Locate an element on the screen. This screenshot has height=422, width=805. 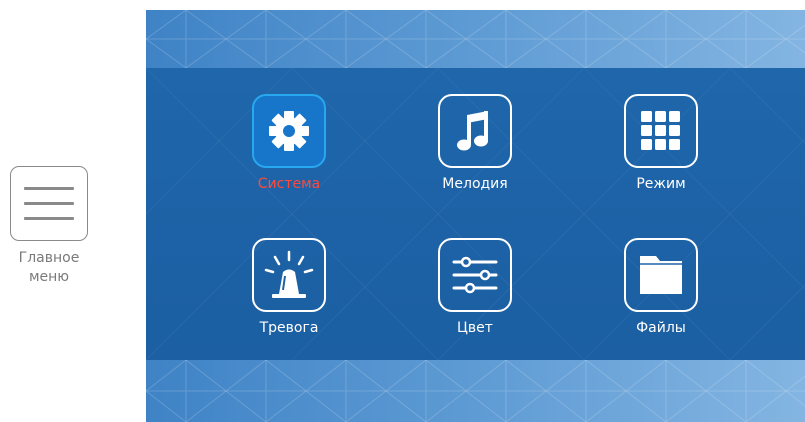
menu-tile-label: Режим is located at coordinates (661, 184).